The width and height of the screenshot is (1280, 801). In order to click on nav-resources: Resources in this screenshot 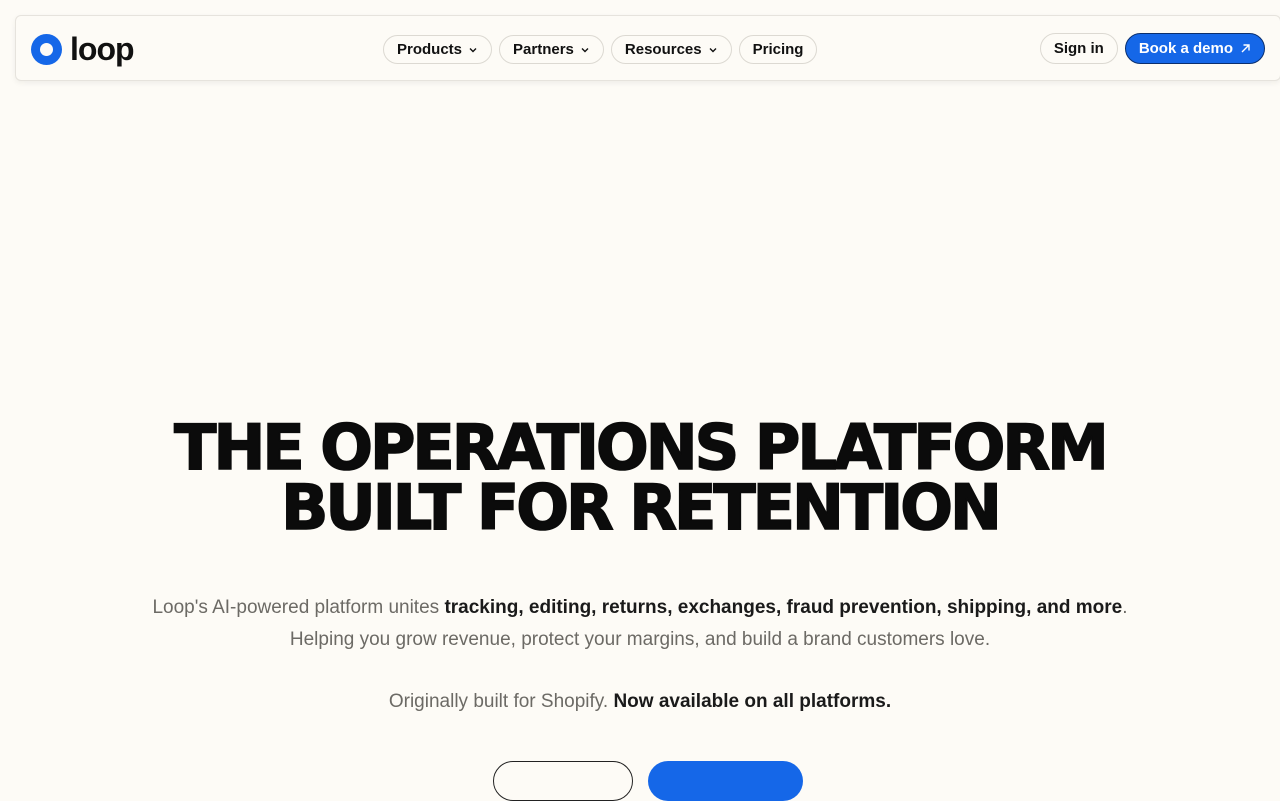, I will do `click(671, 49)`.